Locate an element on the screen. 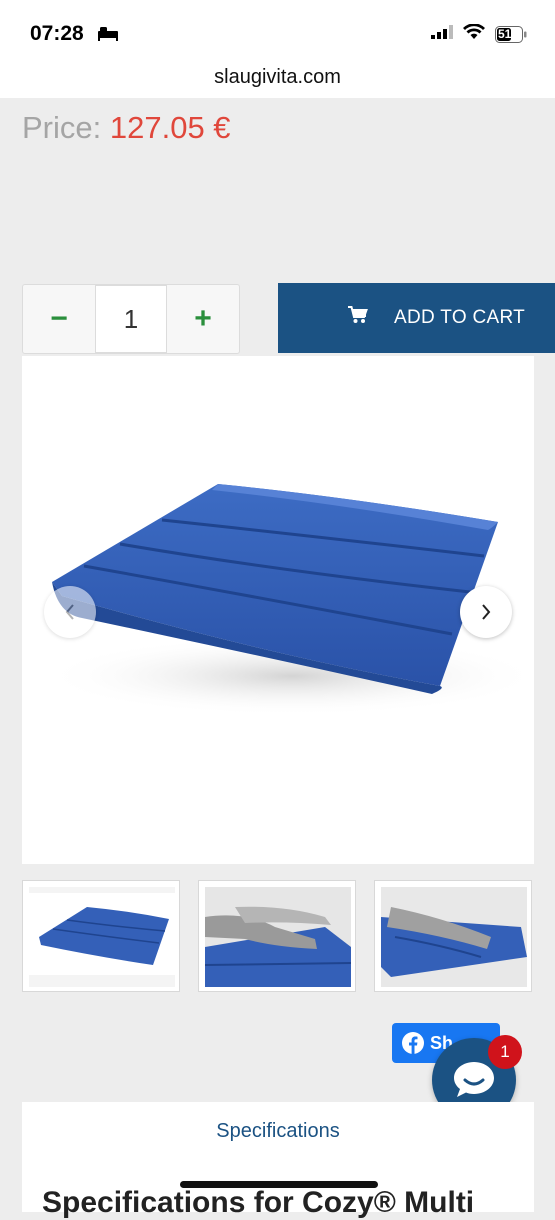  thumbnail-legs-wrapped-image is located at coordinates (454, 937).